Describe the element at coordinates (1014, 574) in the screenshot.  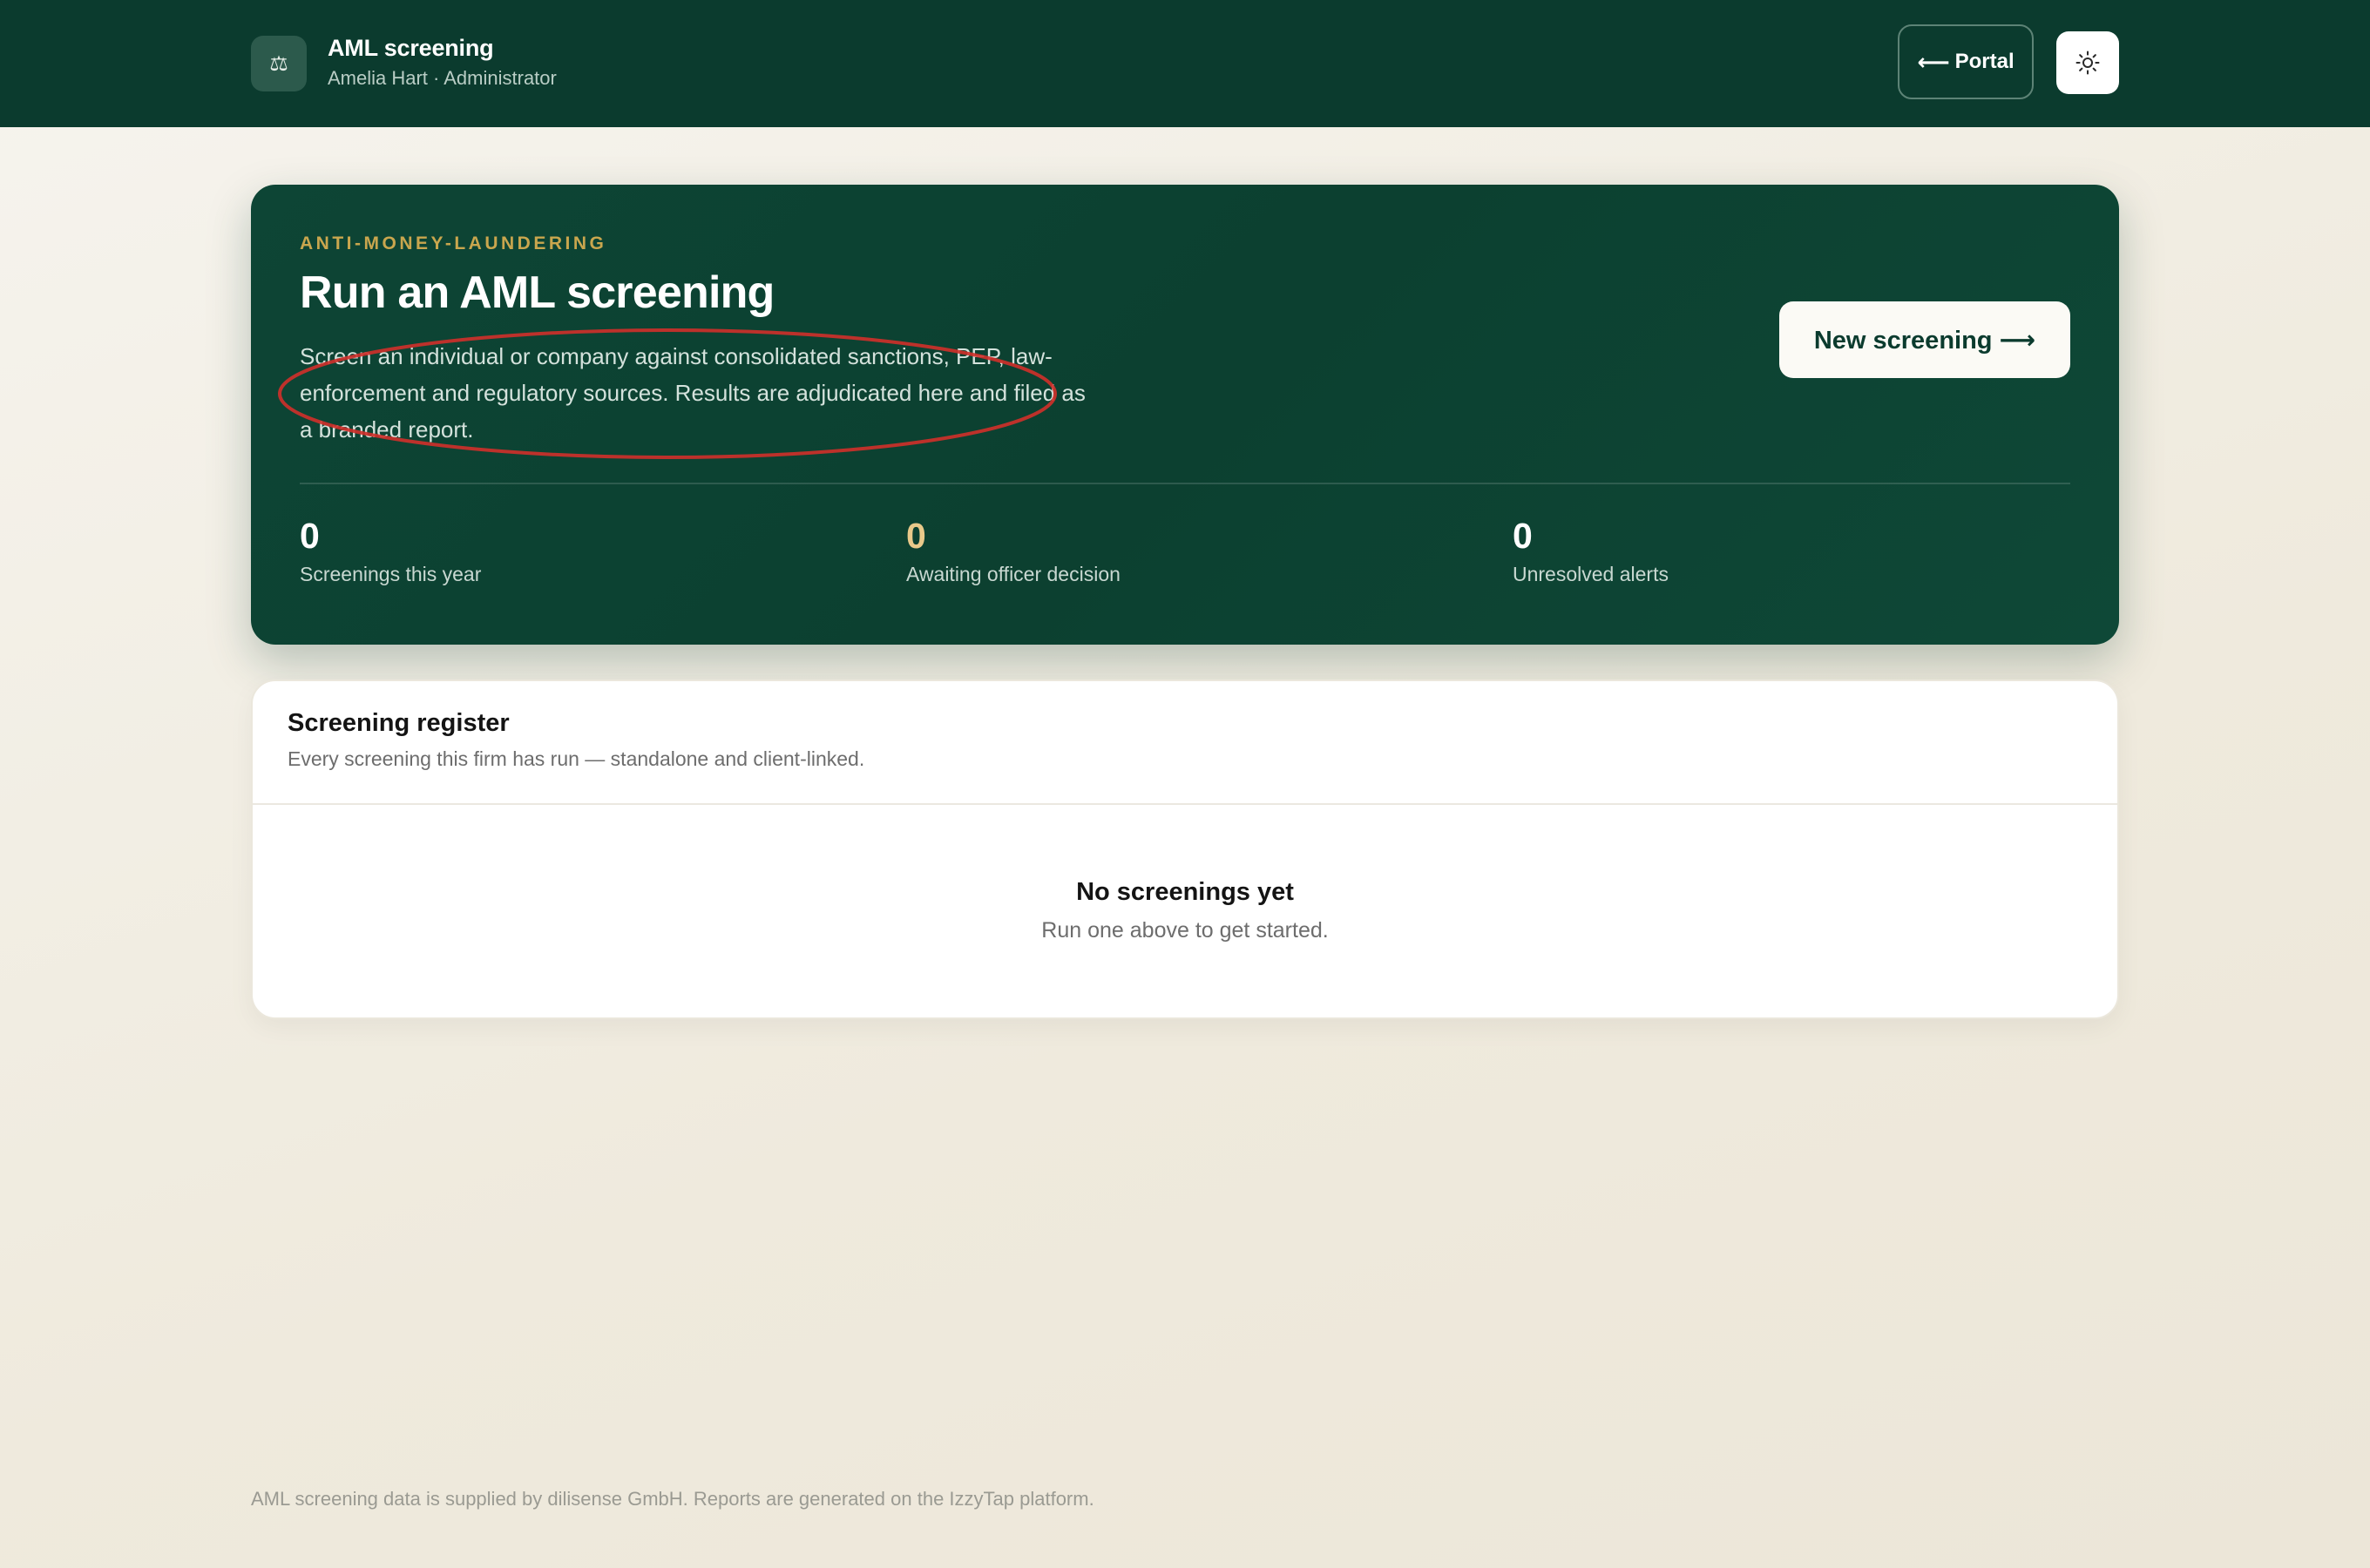
I see `stat-label: Awaiting officer decision` at that location.